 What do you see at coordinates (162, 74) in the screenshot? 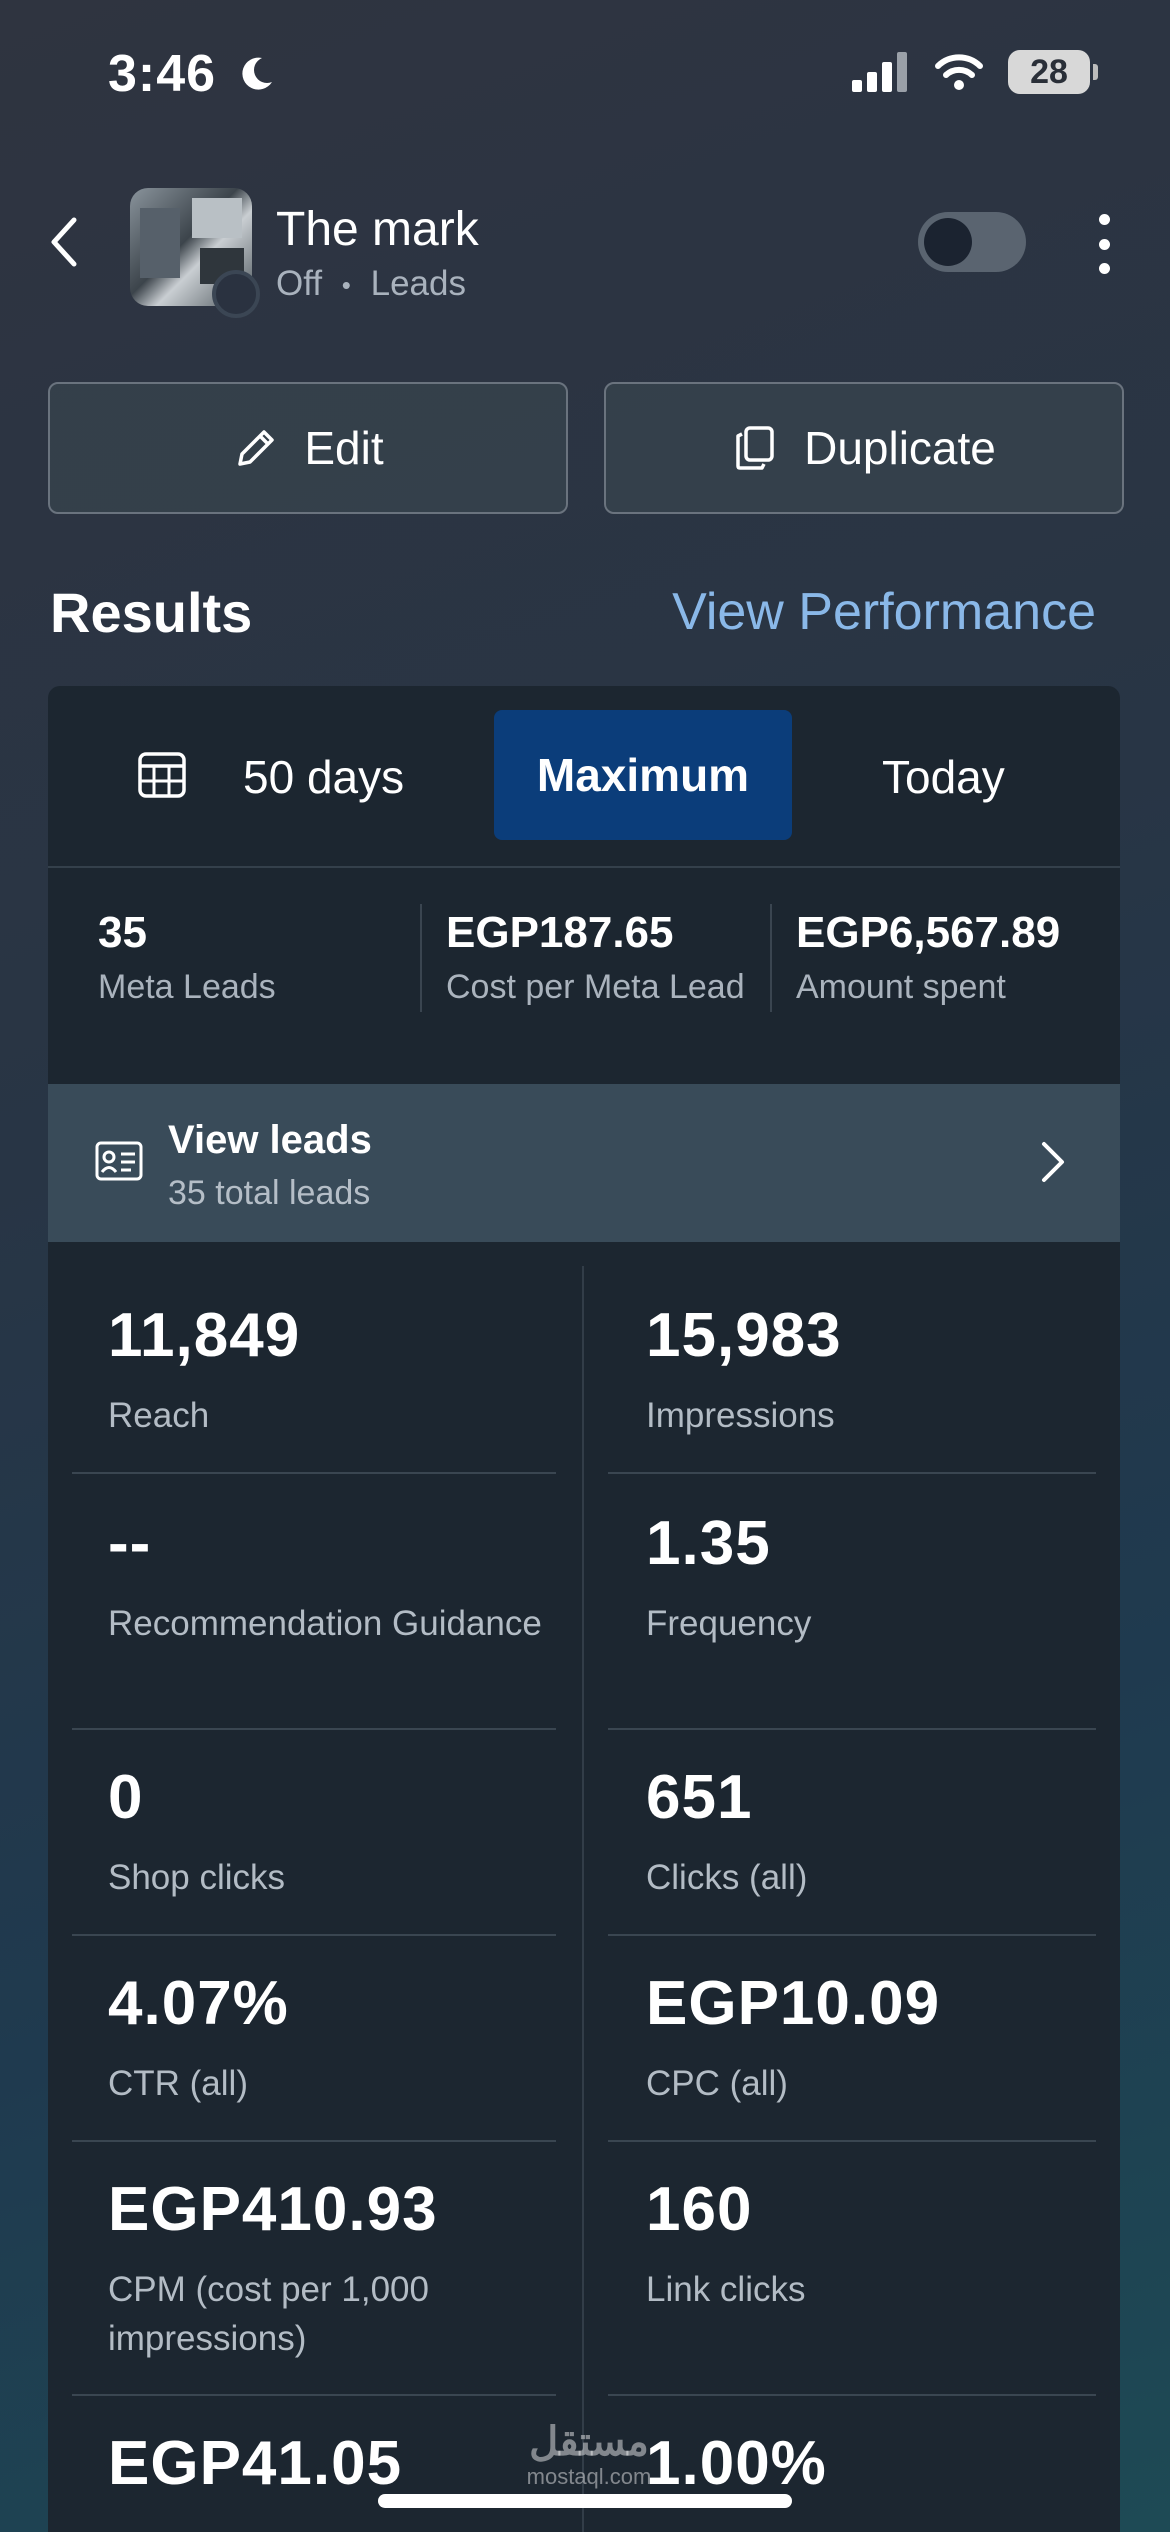
I see `status-time: 3:46` at bounding box center [162, 74].